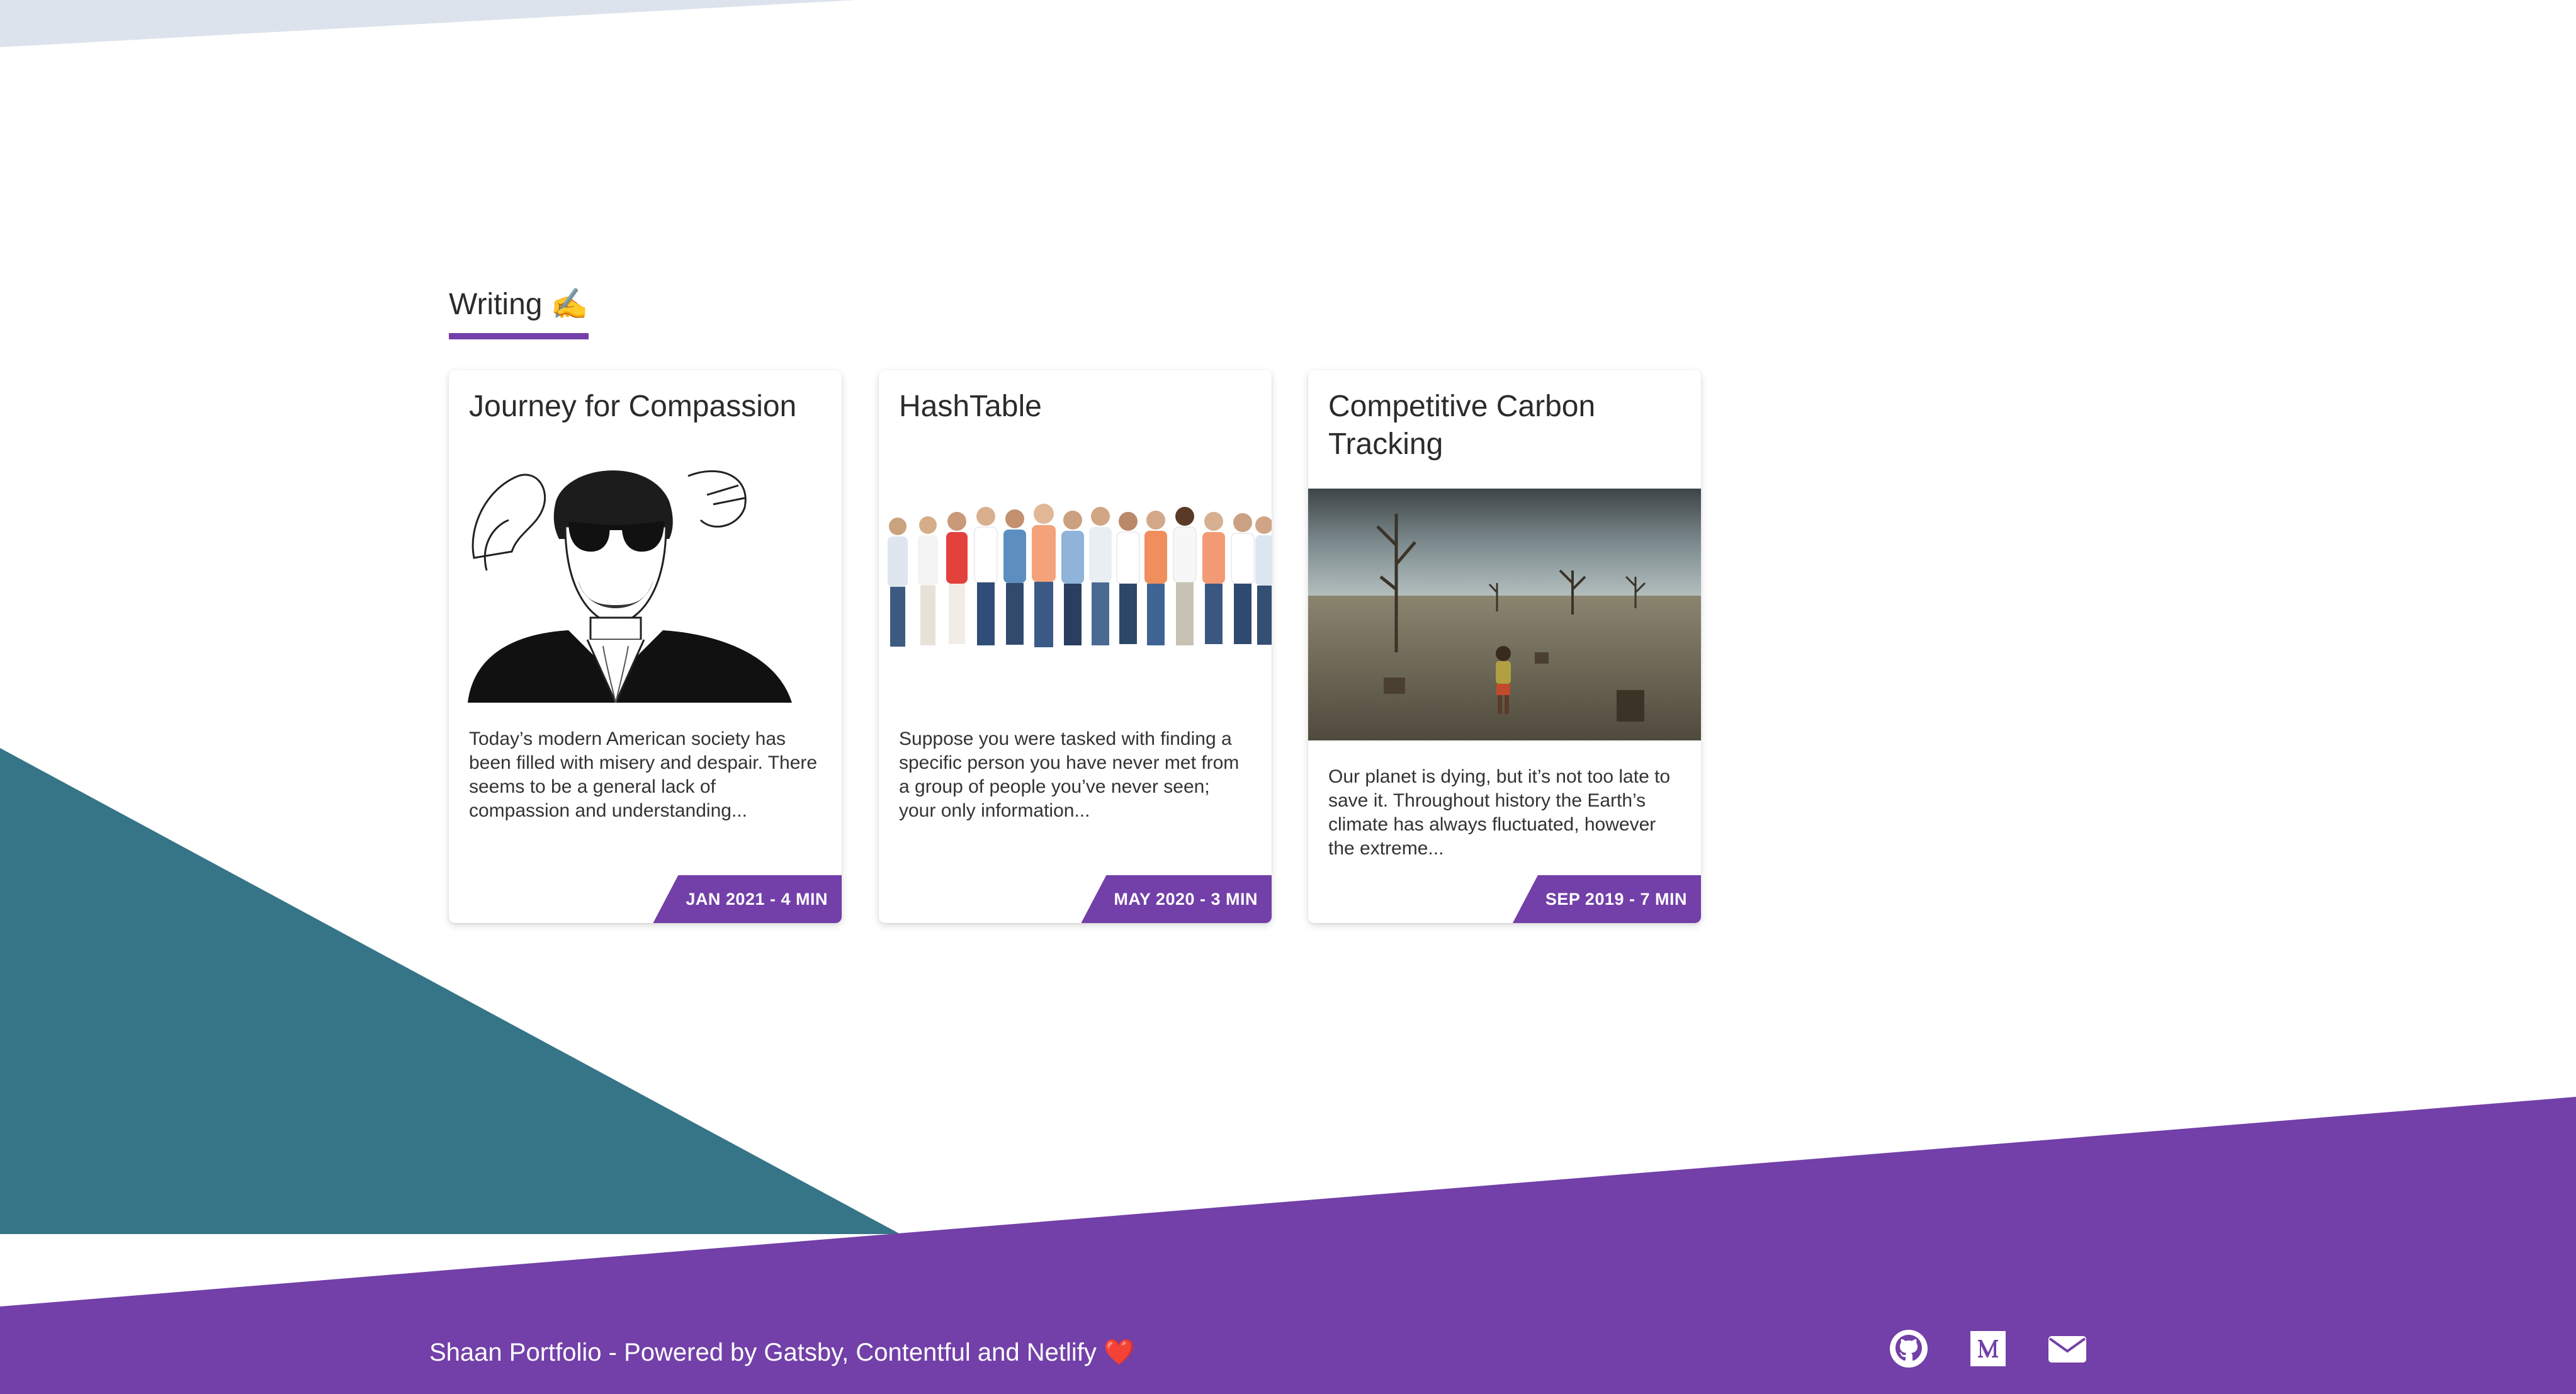 The height and width of the screenshot is (1394, 2576). Describe the element at coordinates (569, 304) in the screenshot. I see `writing-hand-emoji: ✍️` at that location.